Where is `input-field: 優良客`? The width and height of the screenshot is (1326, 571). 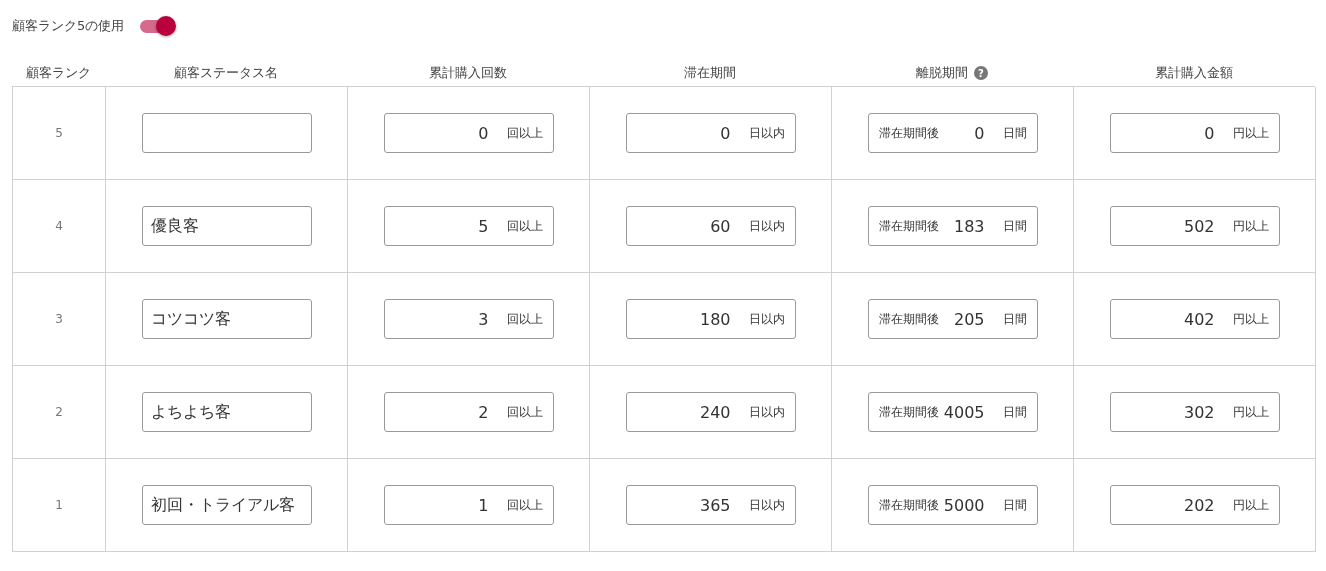 input-field: 優良客 is located at coordinates (226, 226).